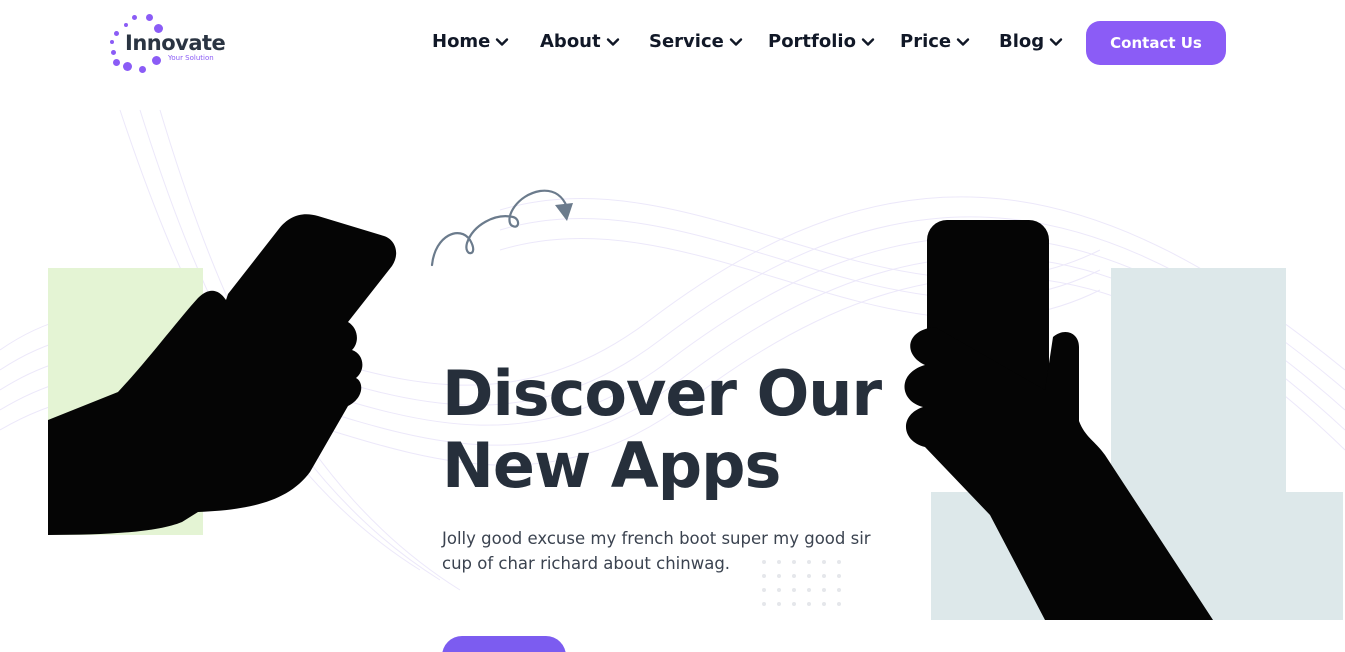 The width and height of the screenshot is (1345, 652). Describe the element at coordinates (686, 41) in the screenshot. I see `nav-item-label: Service` at that location.